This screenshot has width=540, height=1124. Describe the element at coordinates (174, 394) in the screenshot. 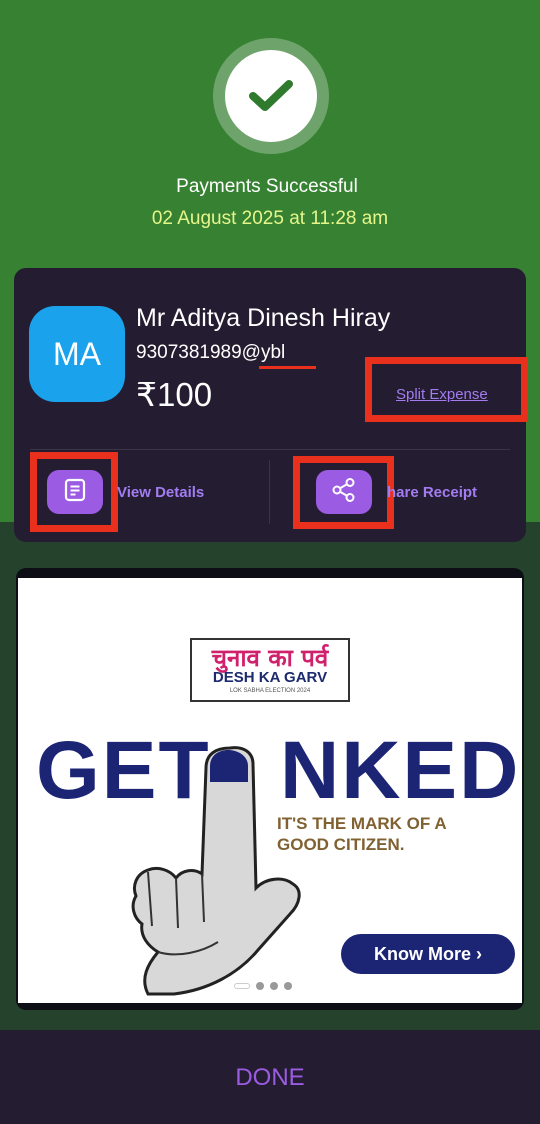

I see `payment-amount: ₹100` at that location.